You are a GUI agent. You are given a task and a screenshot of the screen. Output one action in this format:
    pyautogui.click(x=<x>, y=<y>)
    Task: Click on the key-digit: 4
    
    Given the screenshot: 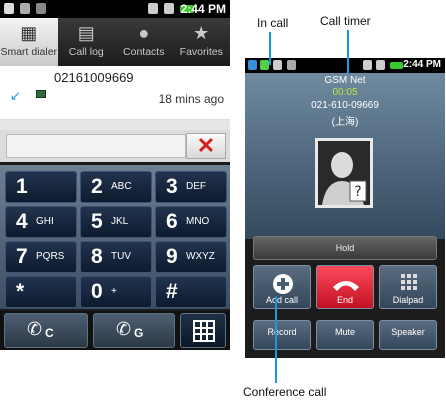 What is the action you would take?
    pyautogui.click(x=22, y=221)
    